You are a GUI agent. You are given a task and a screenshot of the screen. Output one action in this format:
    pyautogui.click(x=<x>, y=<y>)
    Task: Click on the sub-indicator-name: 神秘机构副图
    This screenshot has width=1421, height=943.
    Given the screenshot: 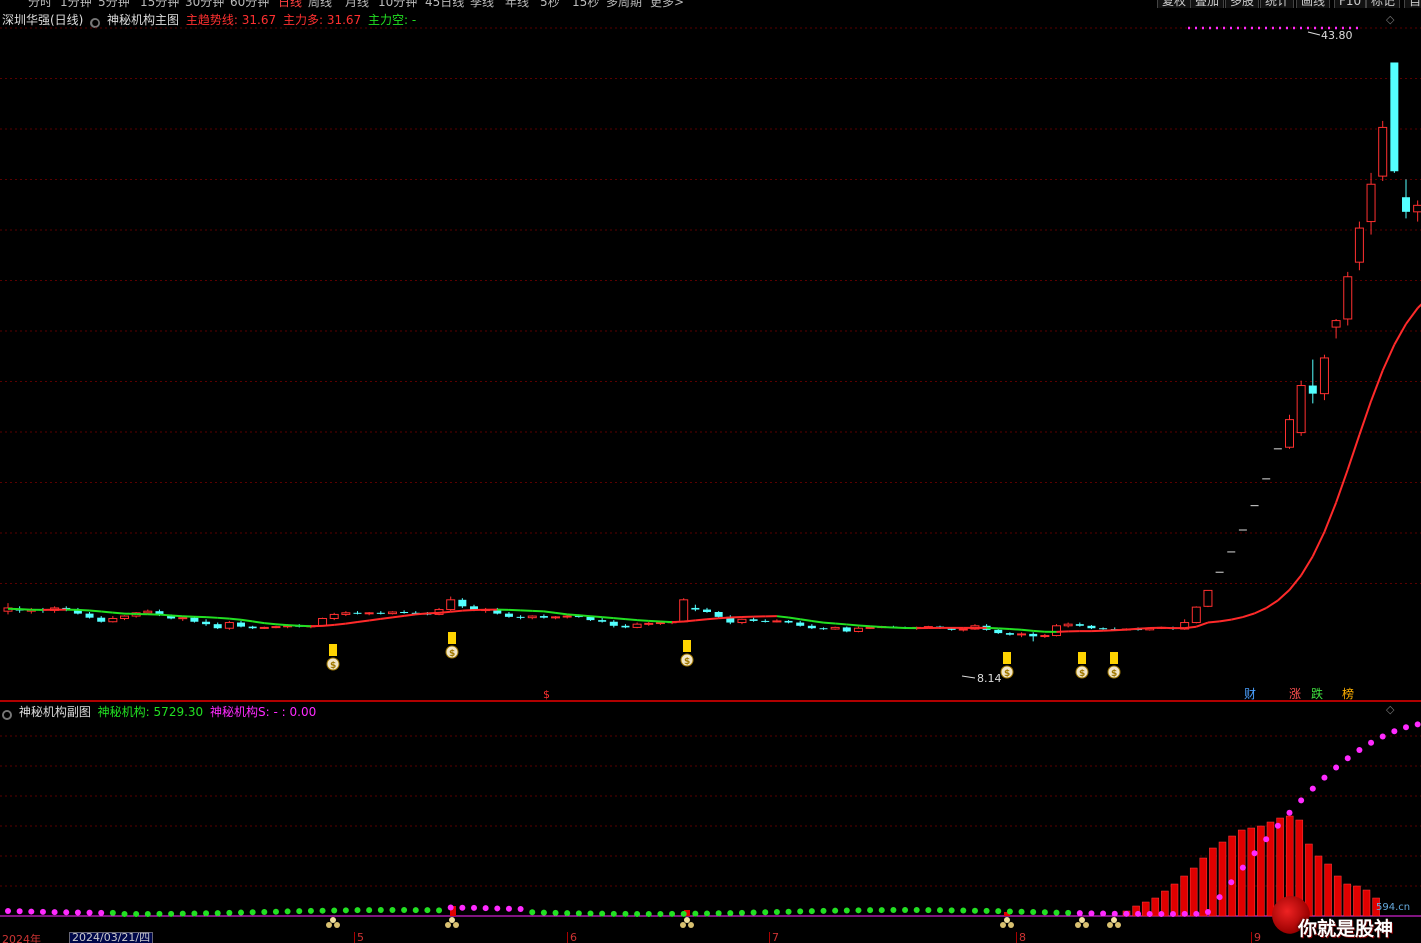 What is the action you would take?
    pyautogui.click(x=55, y=712)
    